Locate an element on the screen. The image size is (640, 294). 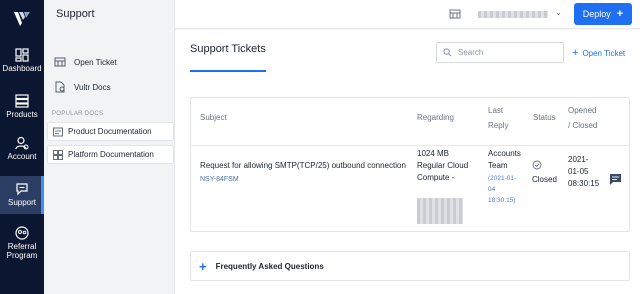
sidebar-link-open-ticket: Open Ticket is located at coordinates (85, 62).